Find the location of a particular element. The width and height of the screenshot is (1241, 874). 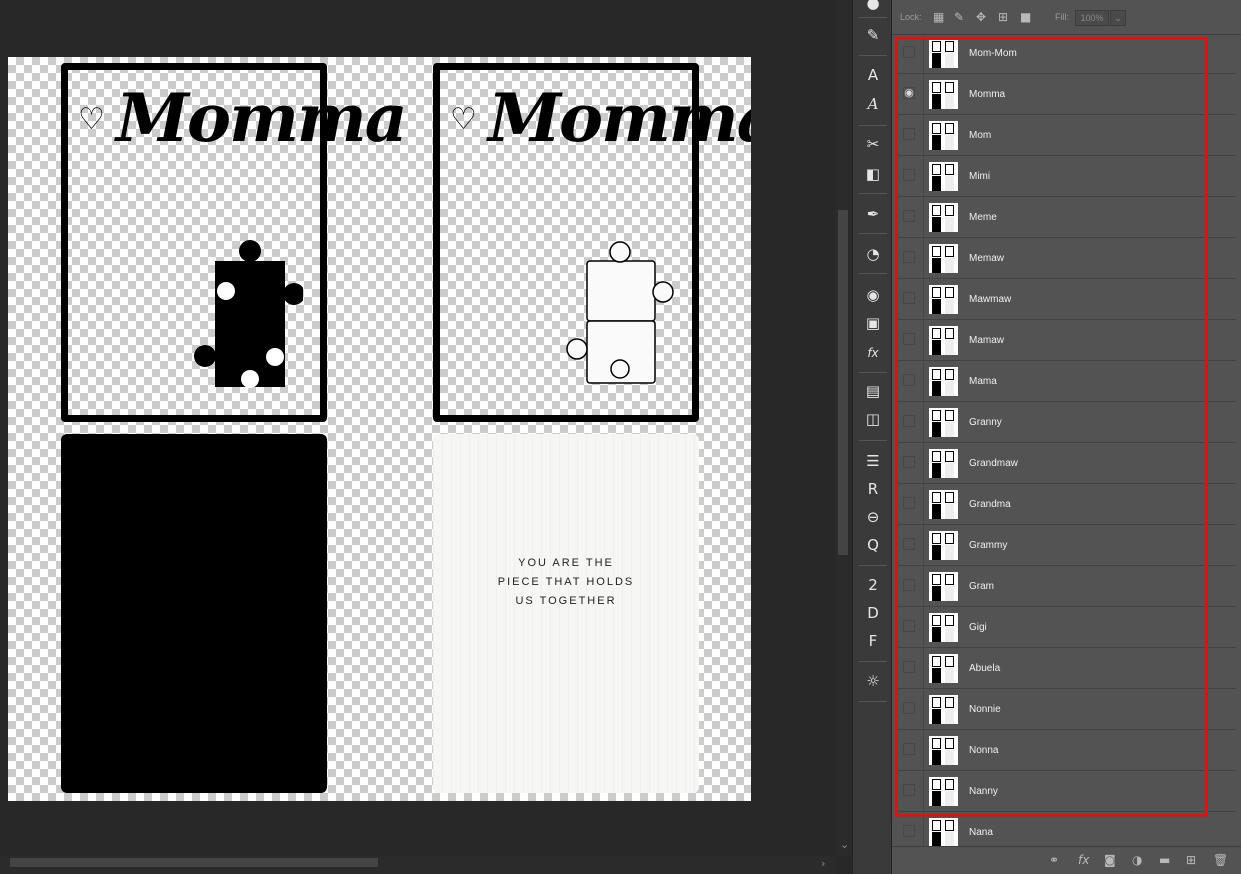

lock-brush-icon: ✎ is located at coordinates (959, 17).